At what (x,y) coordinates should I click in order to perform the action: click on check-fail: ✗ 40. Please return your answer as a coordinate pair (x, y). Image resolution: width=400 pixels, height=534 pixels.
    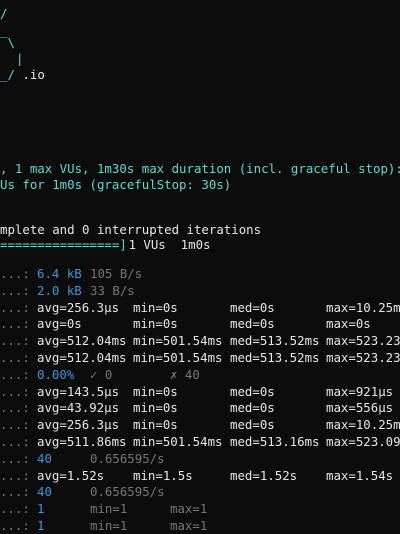
    Looking at the image, I should click on (185, 374).